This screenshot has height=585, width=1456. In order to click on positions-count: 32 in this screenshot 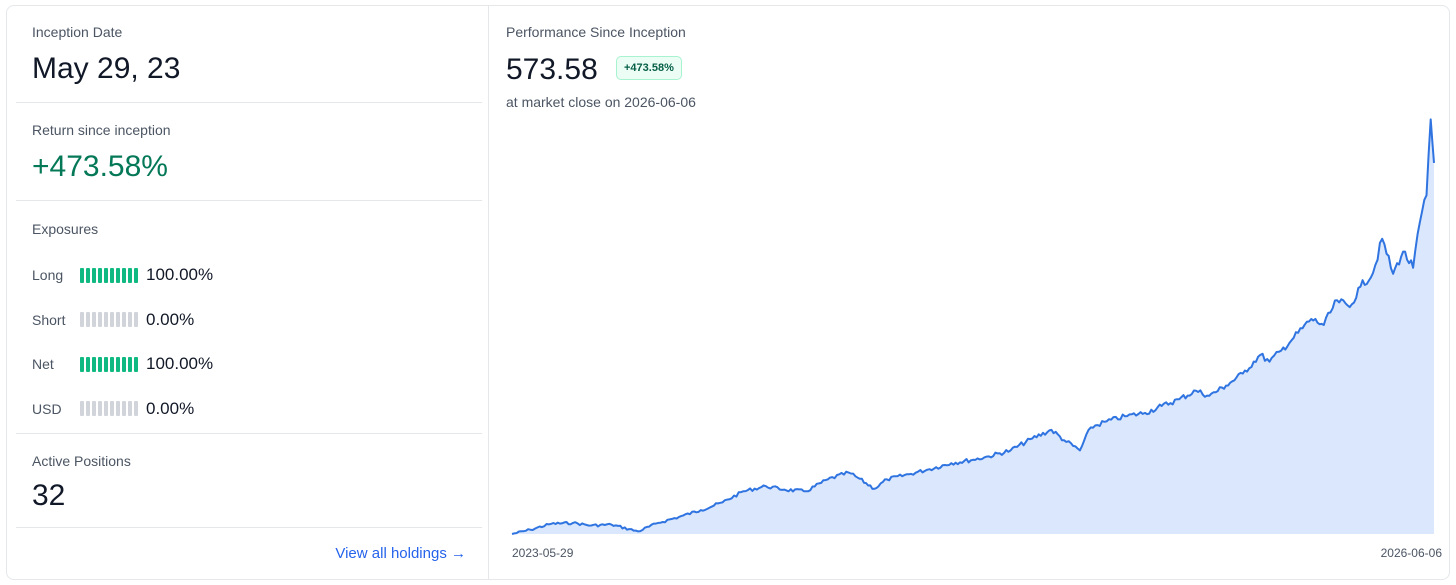, I will do `click(49, 495)`.